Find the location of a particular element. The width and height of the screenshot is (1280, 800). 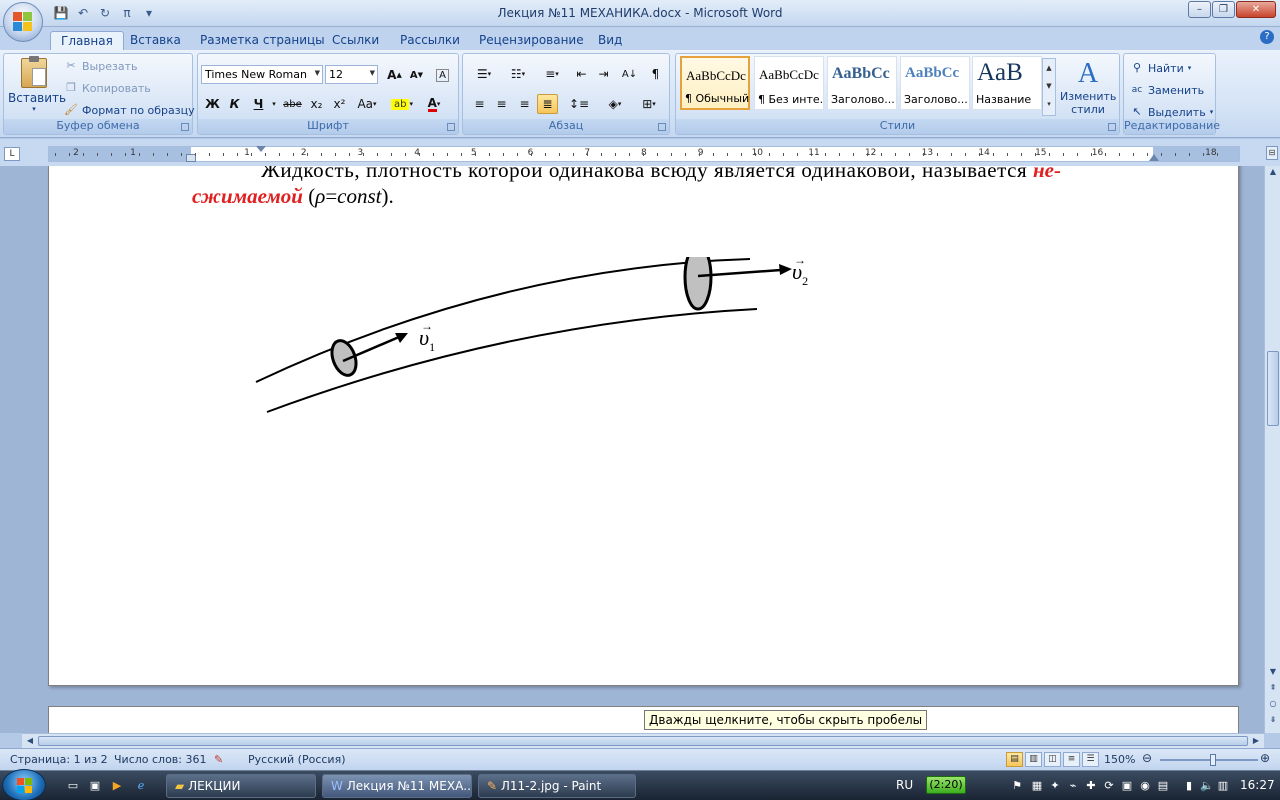

change-styles-button: A Изменить стили is located at coordinates (1088, 89).